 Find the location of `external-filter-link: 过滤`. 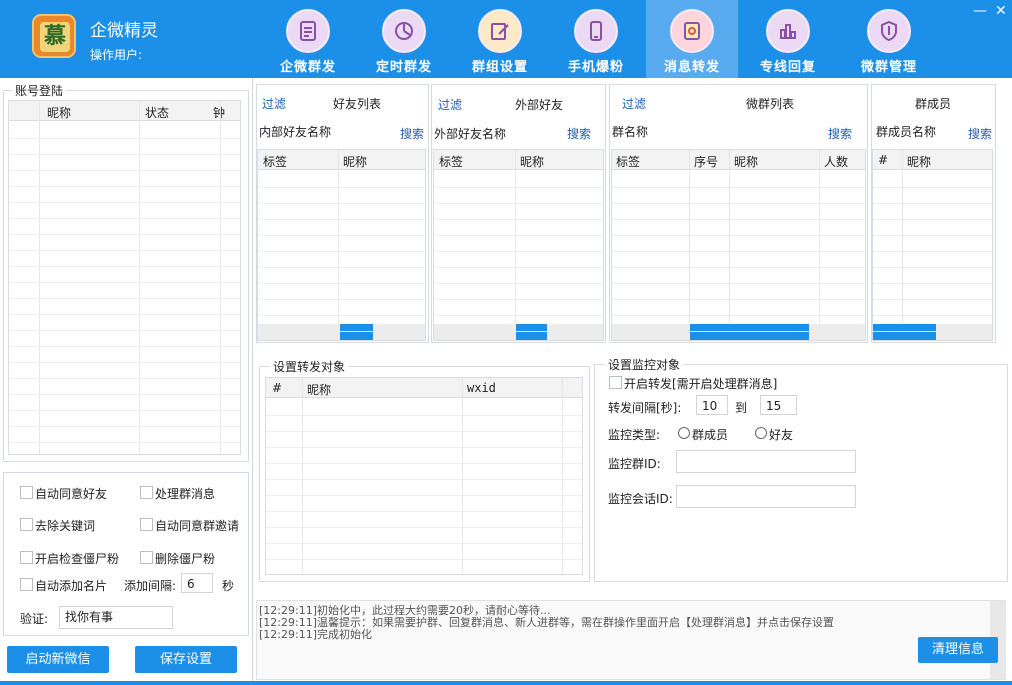

external-filter-link: 过滤 is located at coordinates (450, 104).